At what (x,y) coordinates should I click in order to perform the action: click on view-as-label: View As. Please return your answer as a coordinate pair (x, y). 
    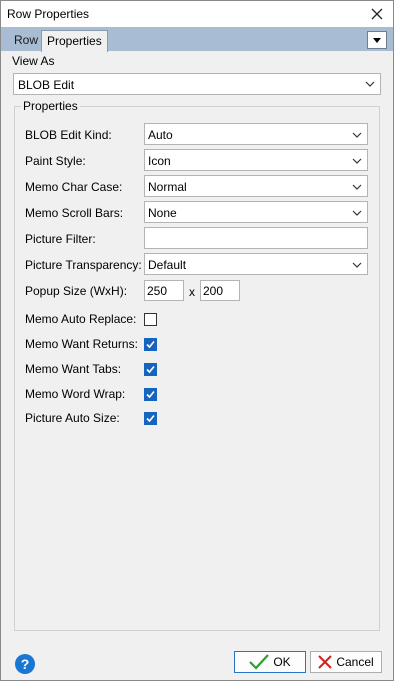
    Looking at the image, I should click on (33, 61).